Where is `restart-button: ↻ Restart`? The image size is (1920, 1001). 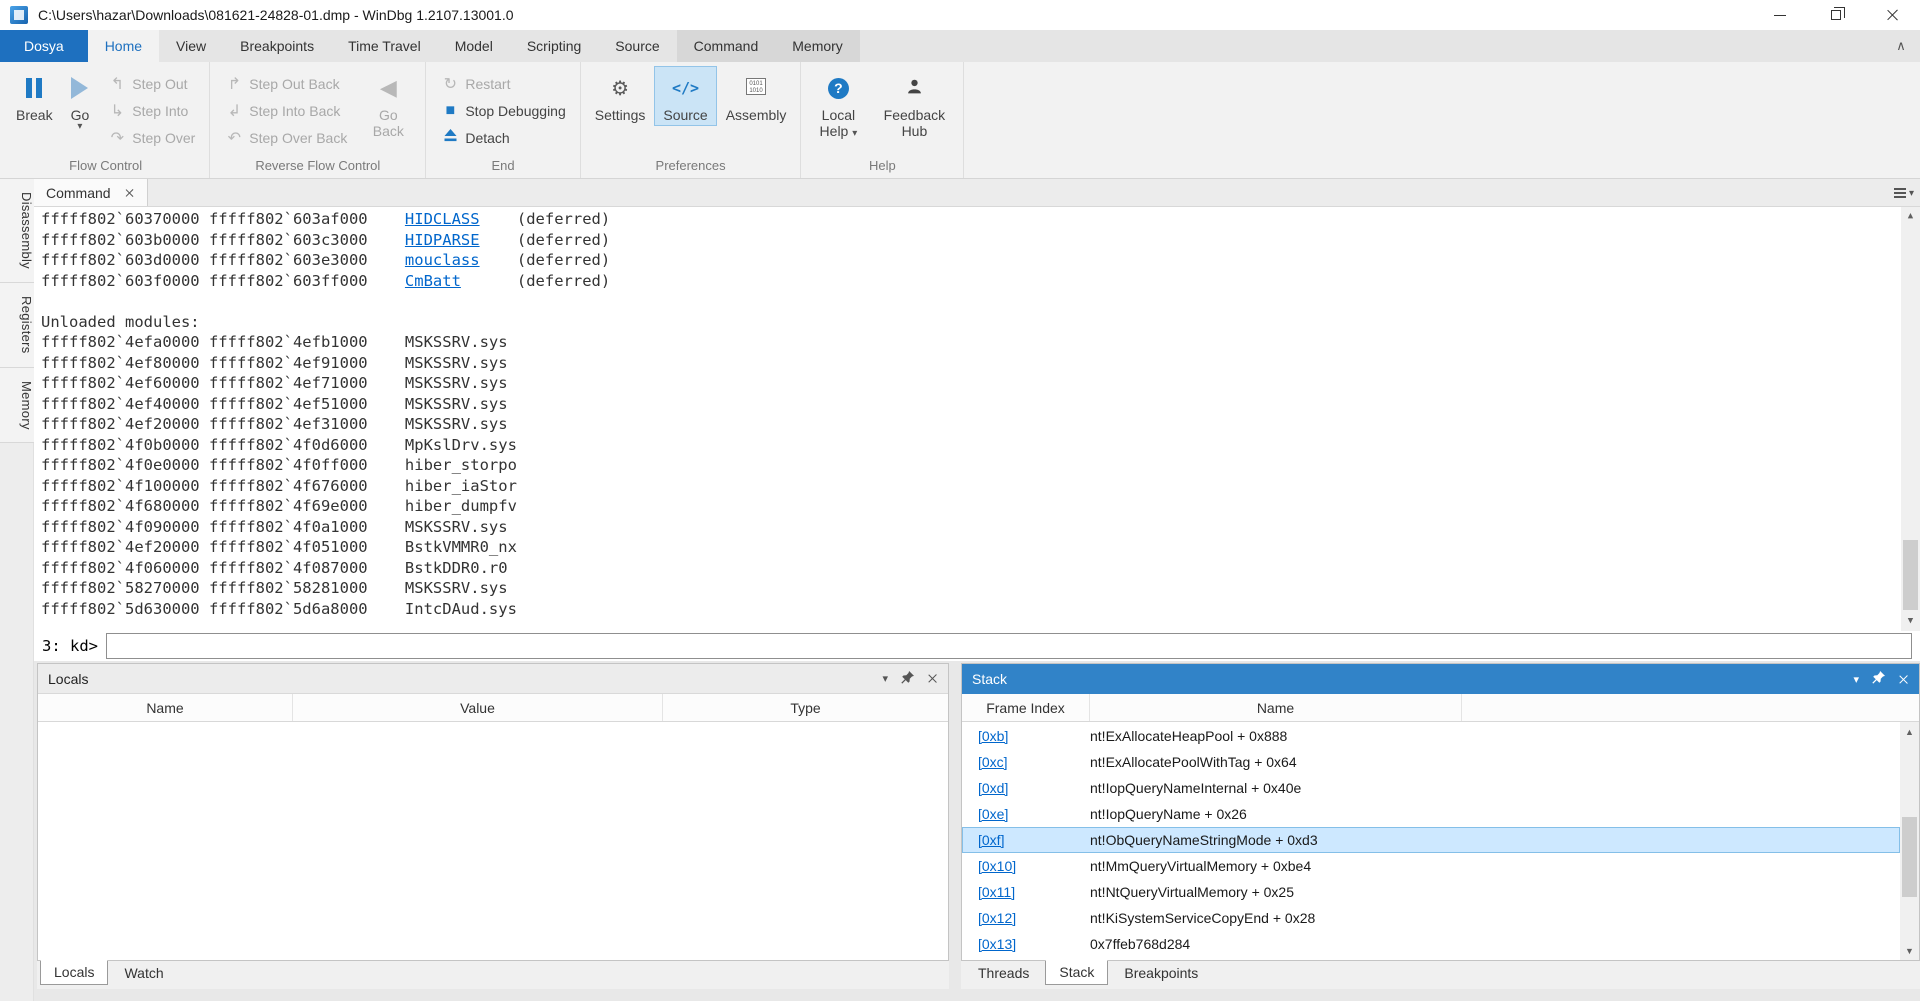 restart-button: ↻ Restart is located at coordinates (502, 83).